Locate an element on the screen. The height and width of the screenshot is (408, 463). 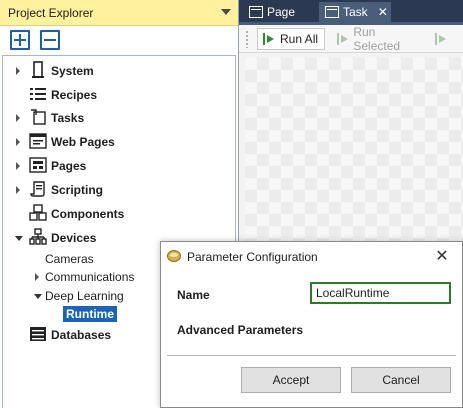
tree-item-label: Pages is located at coordinates (69, 166).